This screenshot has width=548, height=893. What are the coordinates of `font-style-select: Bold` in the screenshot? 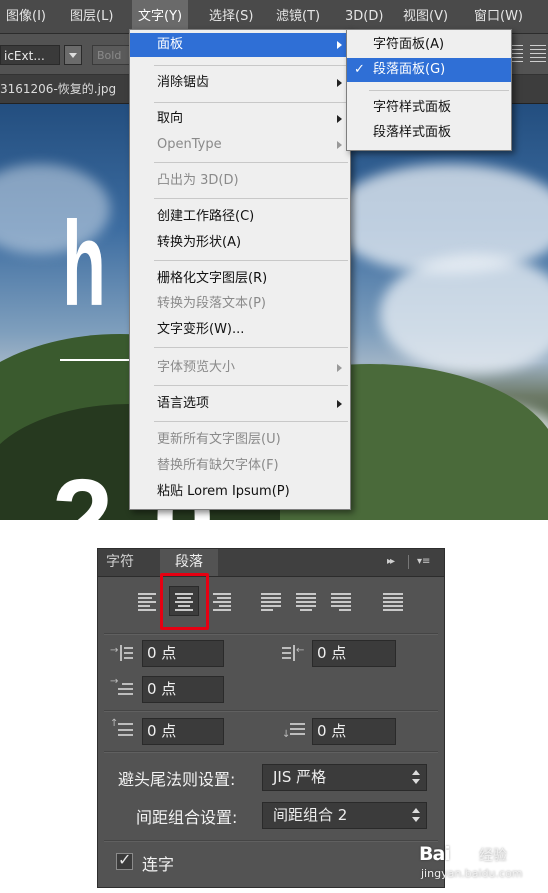 It's located at (112, 55).